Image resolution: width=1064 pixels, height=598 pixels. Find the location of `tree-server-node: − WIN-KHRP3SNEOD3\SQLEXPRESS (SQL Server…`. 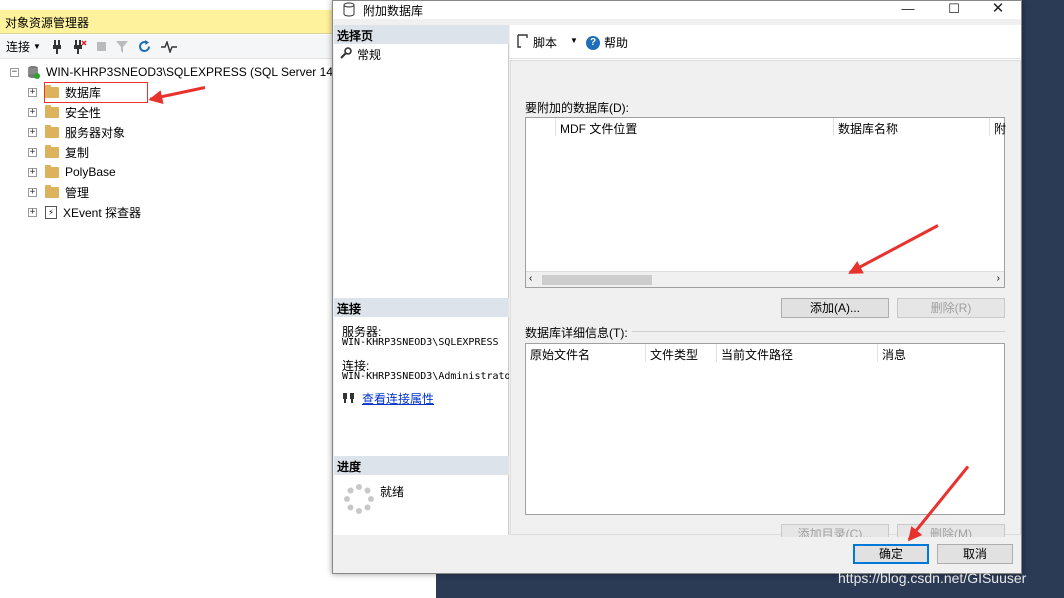

tree-server-node: − WIN-KHRP3SNEOD3\SQLEXPRESS (SQL Server… is located at coordinates (171, 72).